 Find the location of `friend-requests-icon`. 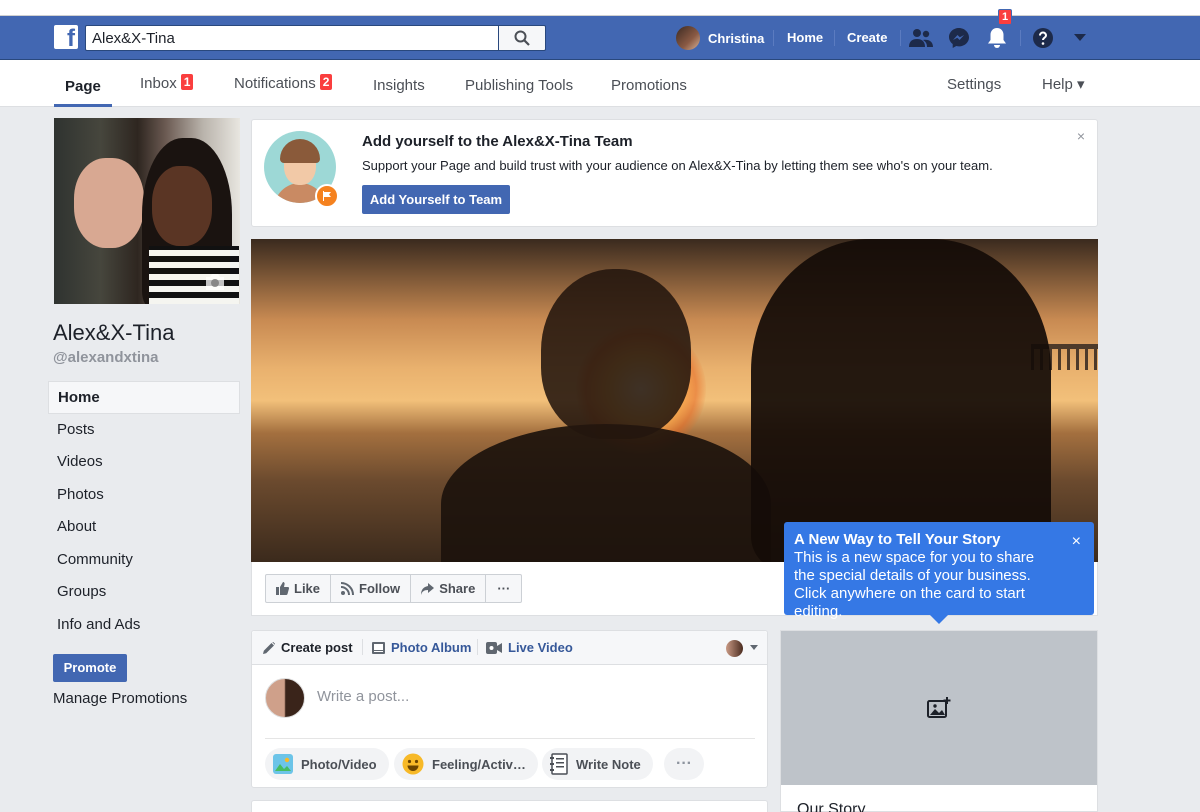

friend-requests-icon is located at coordinates (921, 38).